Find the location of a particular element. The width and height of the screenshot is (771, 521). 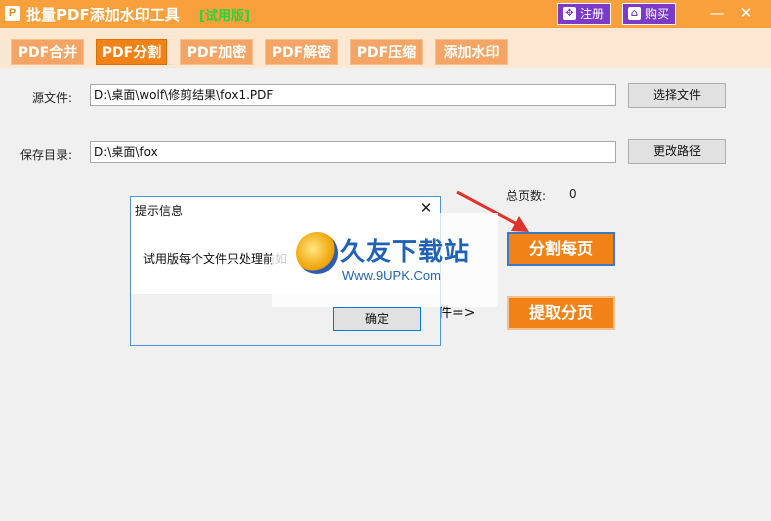

title-bar: P 批量PDF添加水印工具 [试用版] ✥ 注册 ⌂ 购买 — ✕ is located at coordinates (385, 14).